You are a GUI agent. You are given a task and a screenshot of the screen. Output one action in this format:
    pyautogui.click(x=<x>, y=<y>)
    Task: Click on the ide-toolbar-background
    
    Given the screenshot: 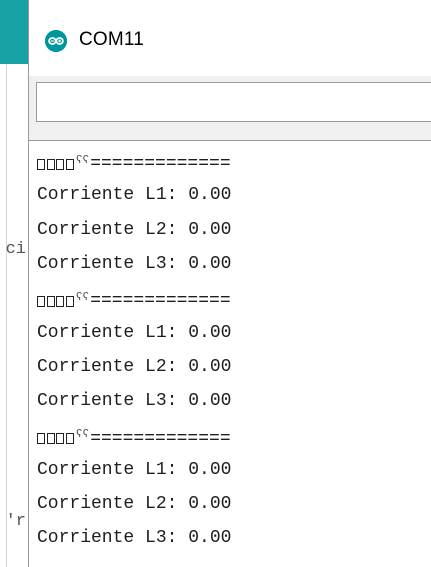 What is the action you would take?
    pyautogui.click(x=14, y=32)
    